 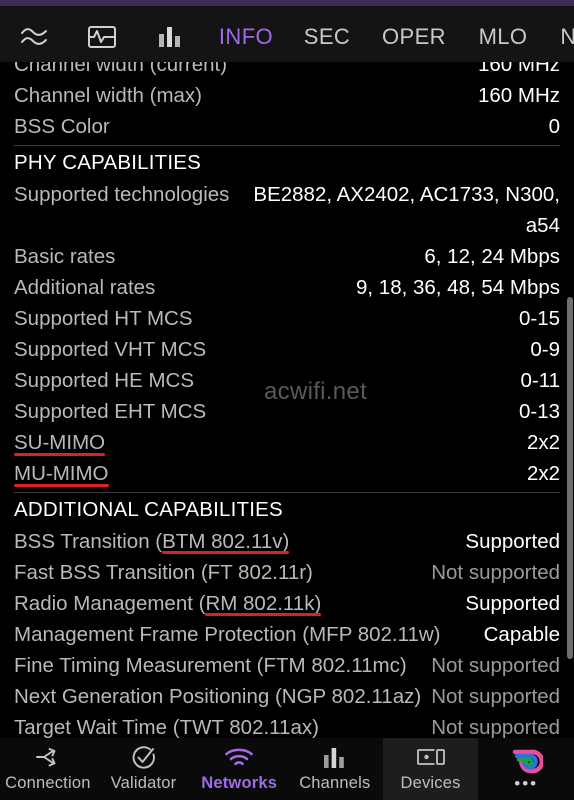 What do you see at coordinates (287, 411) in the screenshot?
I see `table-row: Supported EHT MCS 0-13` at bounding box center [287, 411].